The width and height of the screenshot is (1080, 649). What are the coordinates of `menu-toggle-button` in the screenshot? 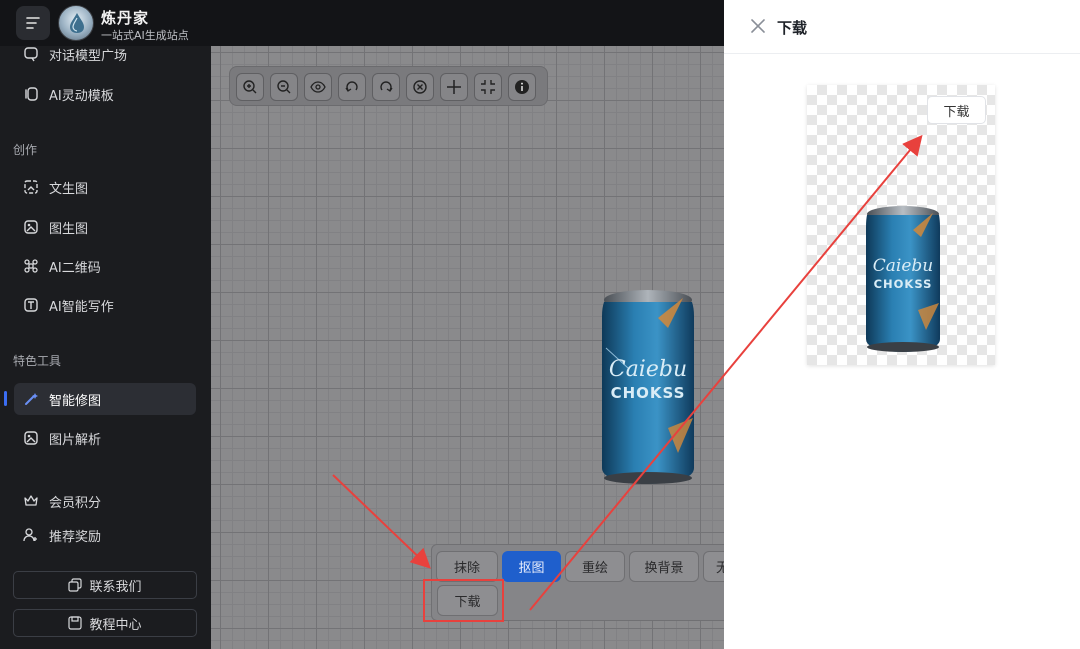 It's located at (33, 23).